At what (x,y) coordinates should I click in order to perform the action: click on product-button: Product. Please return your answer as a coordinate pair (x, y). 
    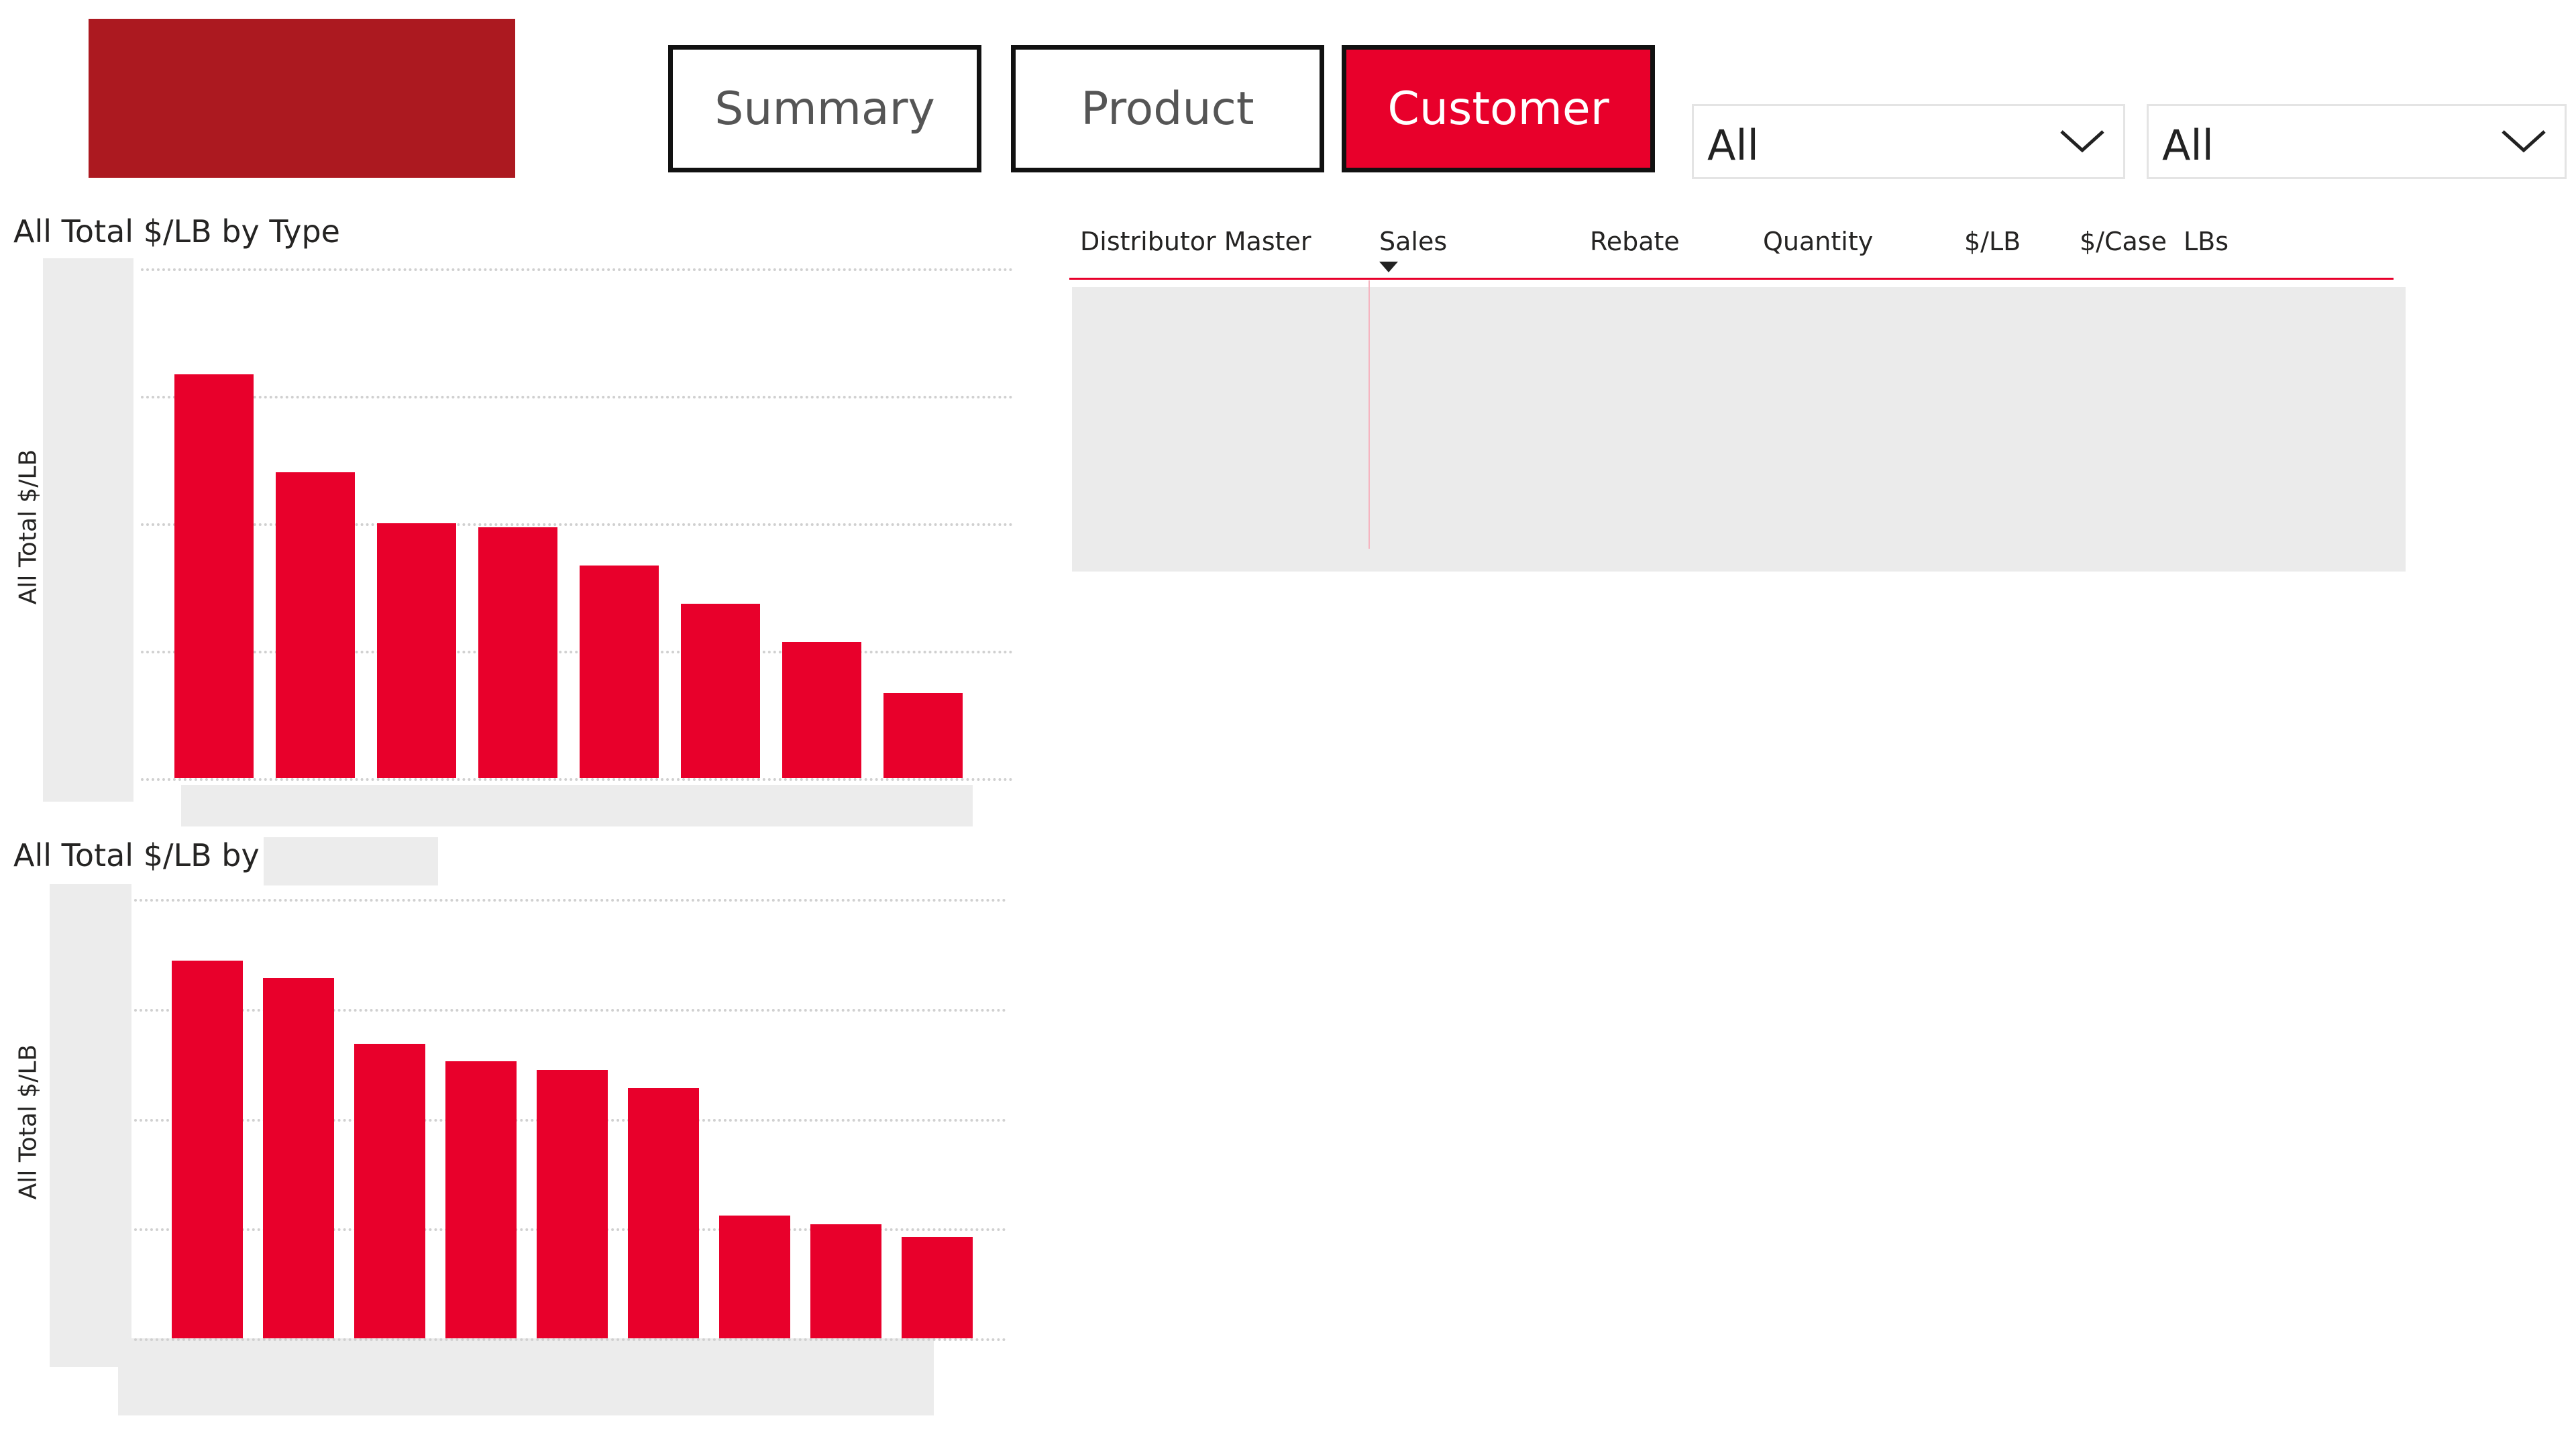
    Looking at the image, I should click on (1167, 108).